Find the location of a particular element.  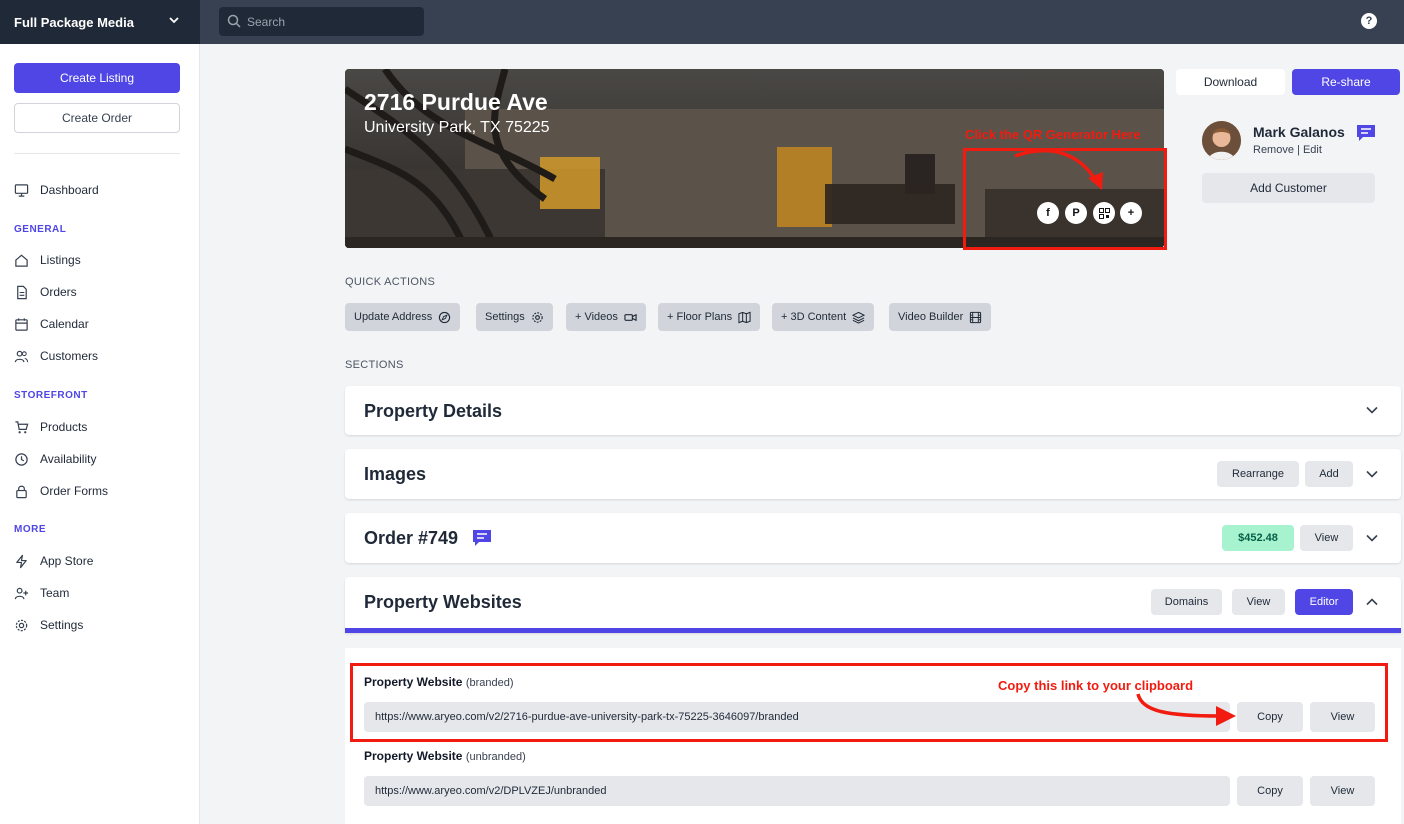

map-icon is located at coordinates (744, 317).